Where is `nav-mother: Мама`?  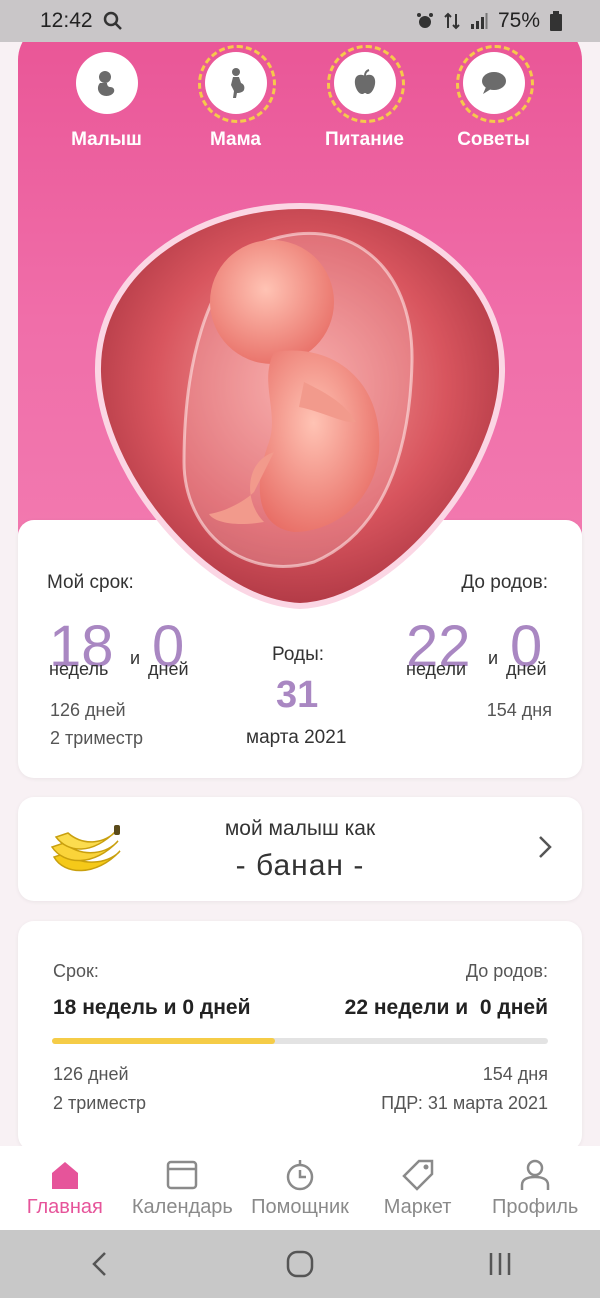
nav-mother: Мама is located at coordinates (236, 98).